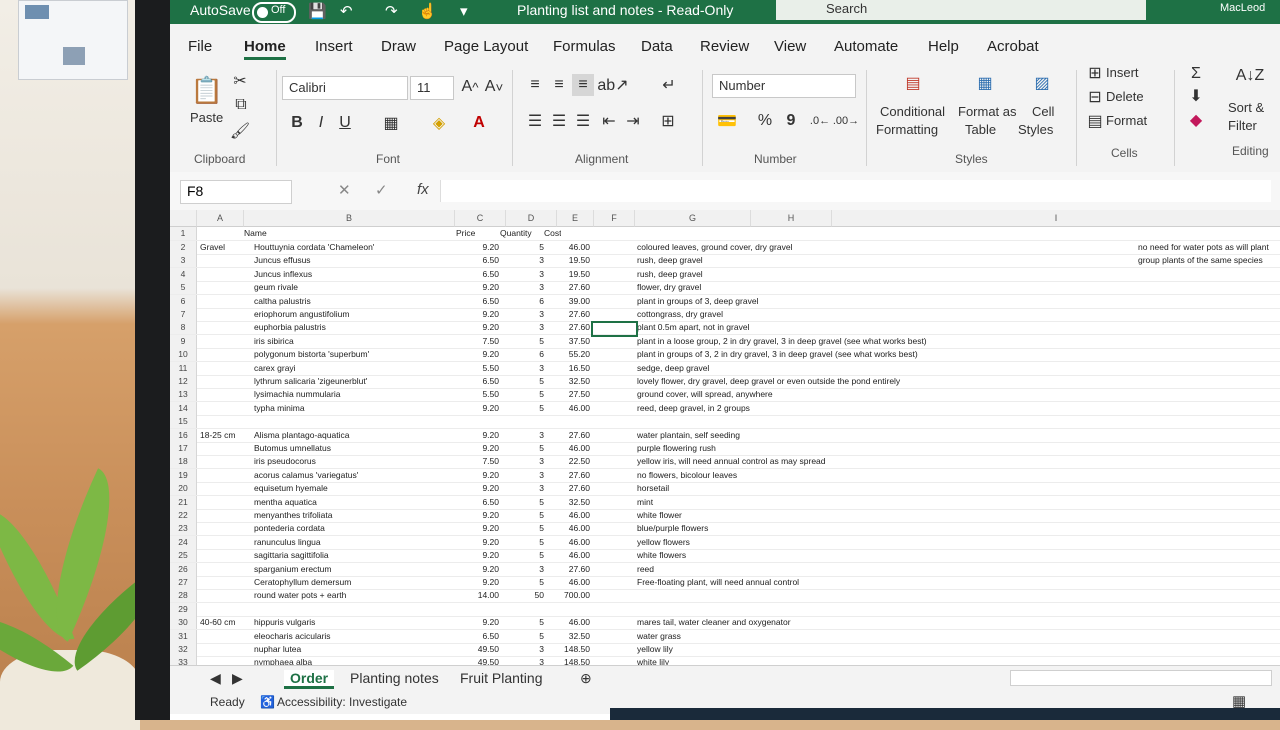 This screenshot has width=1280, height=730. What do you see at coordinates (391, 11) in the screenshot?
I see `redo-icon: ↷` at bounding box center [391, 11].